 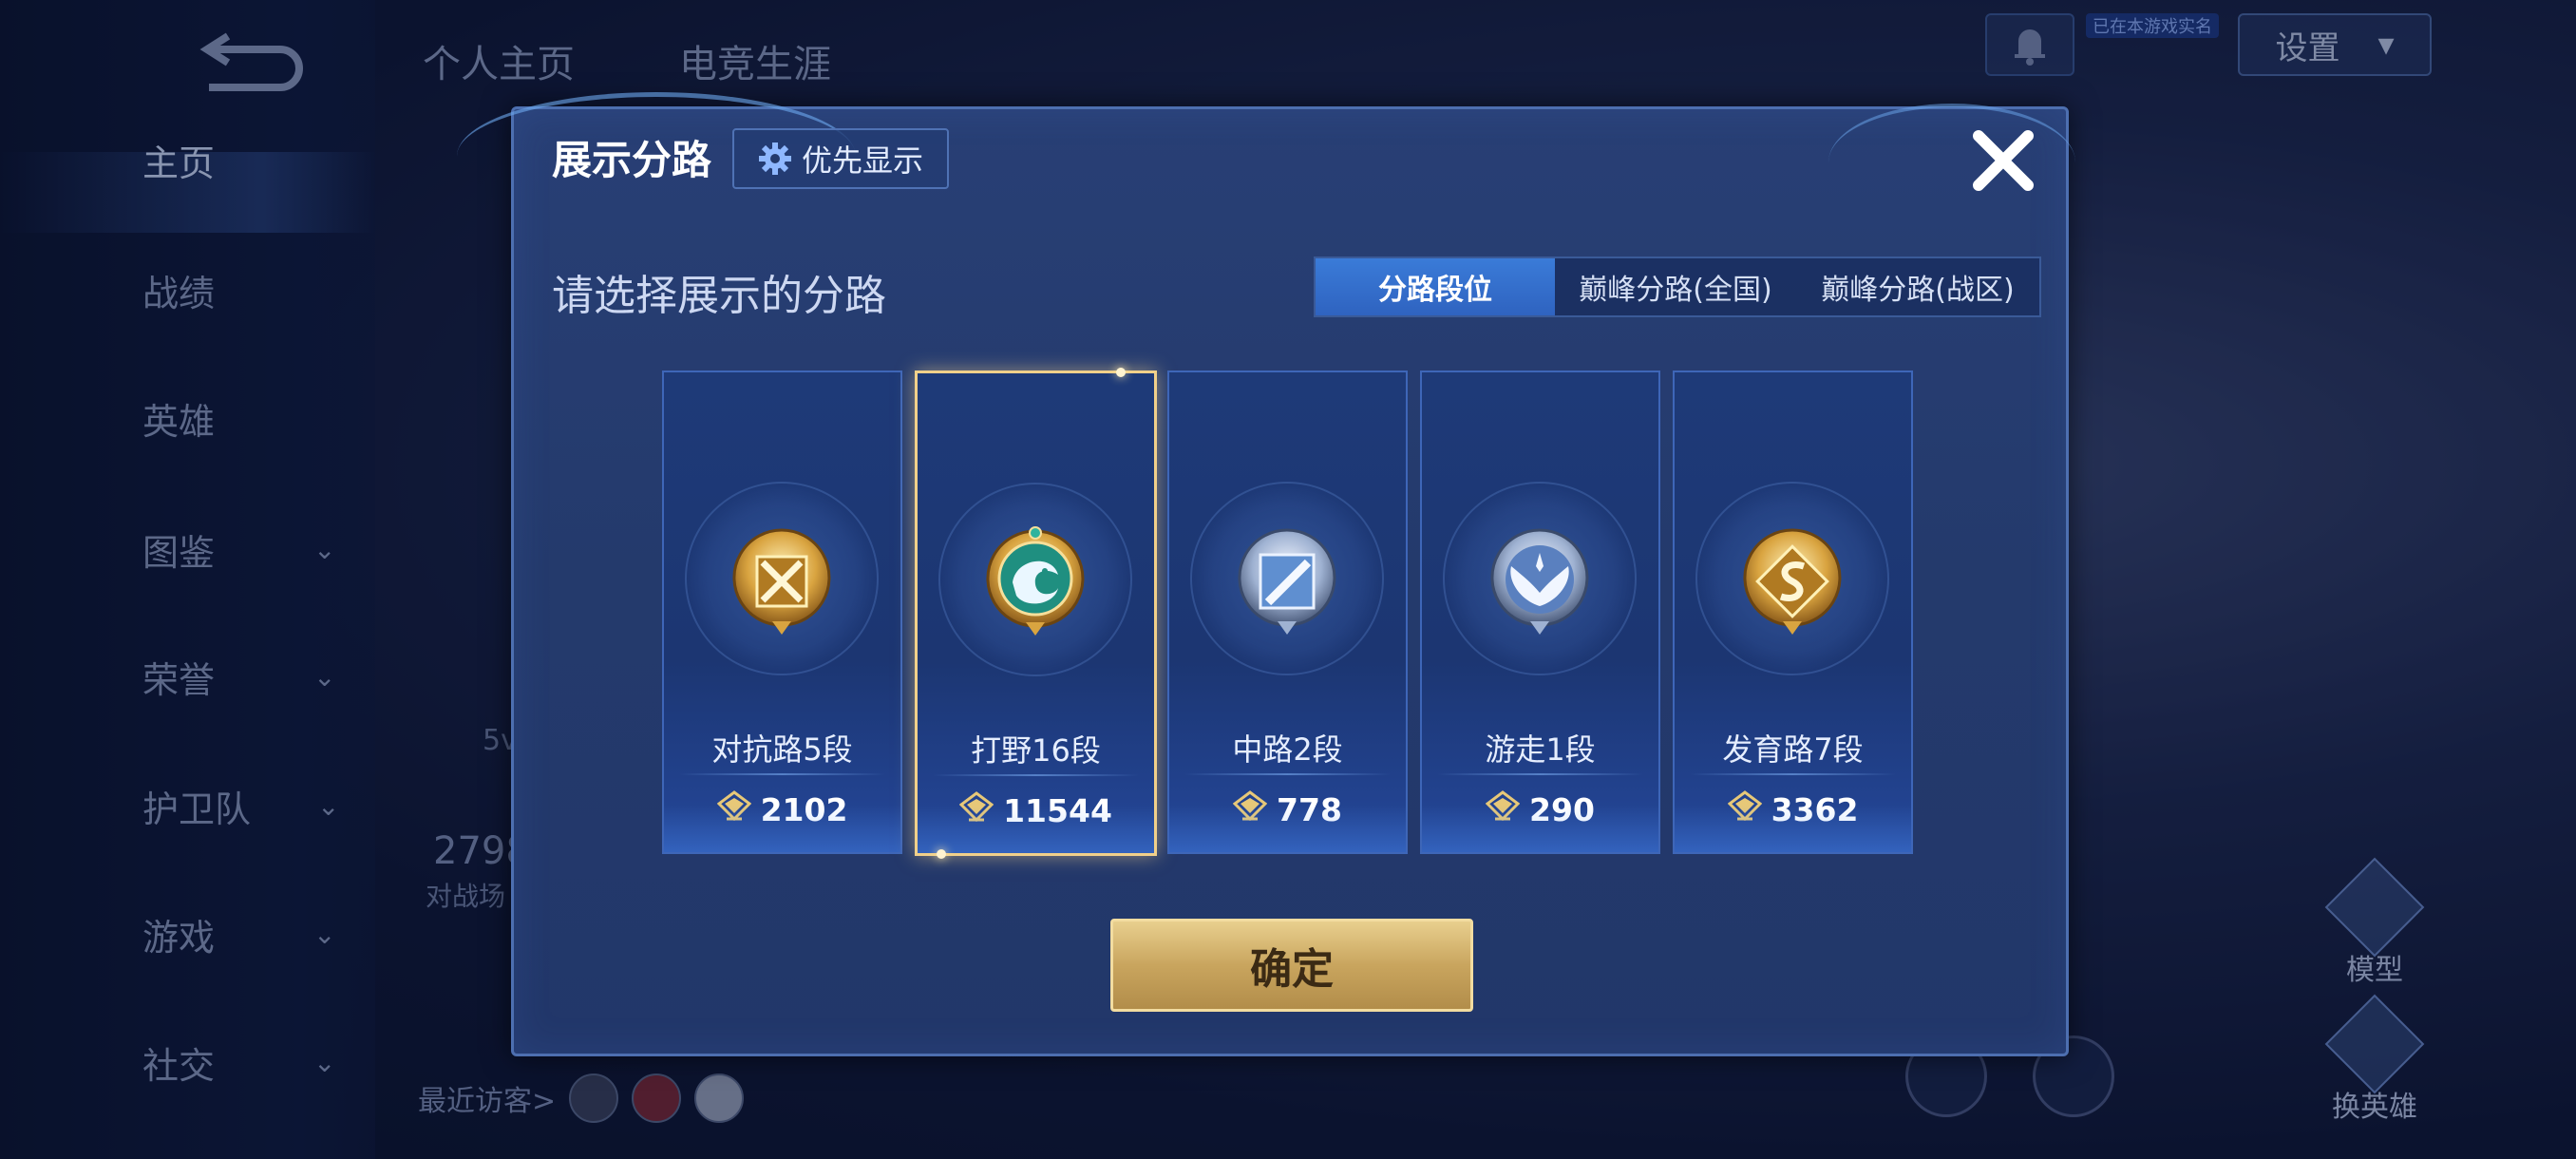 I want to click on lane-card: 发育路7段3362, so click(x=1793, y=612).